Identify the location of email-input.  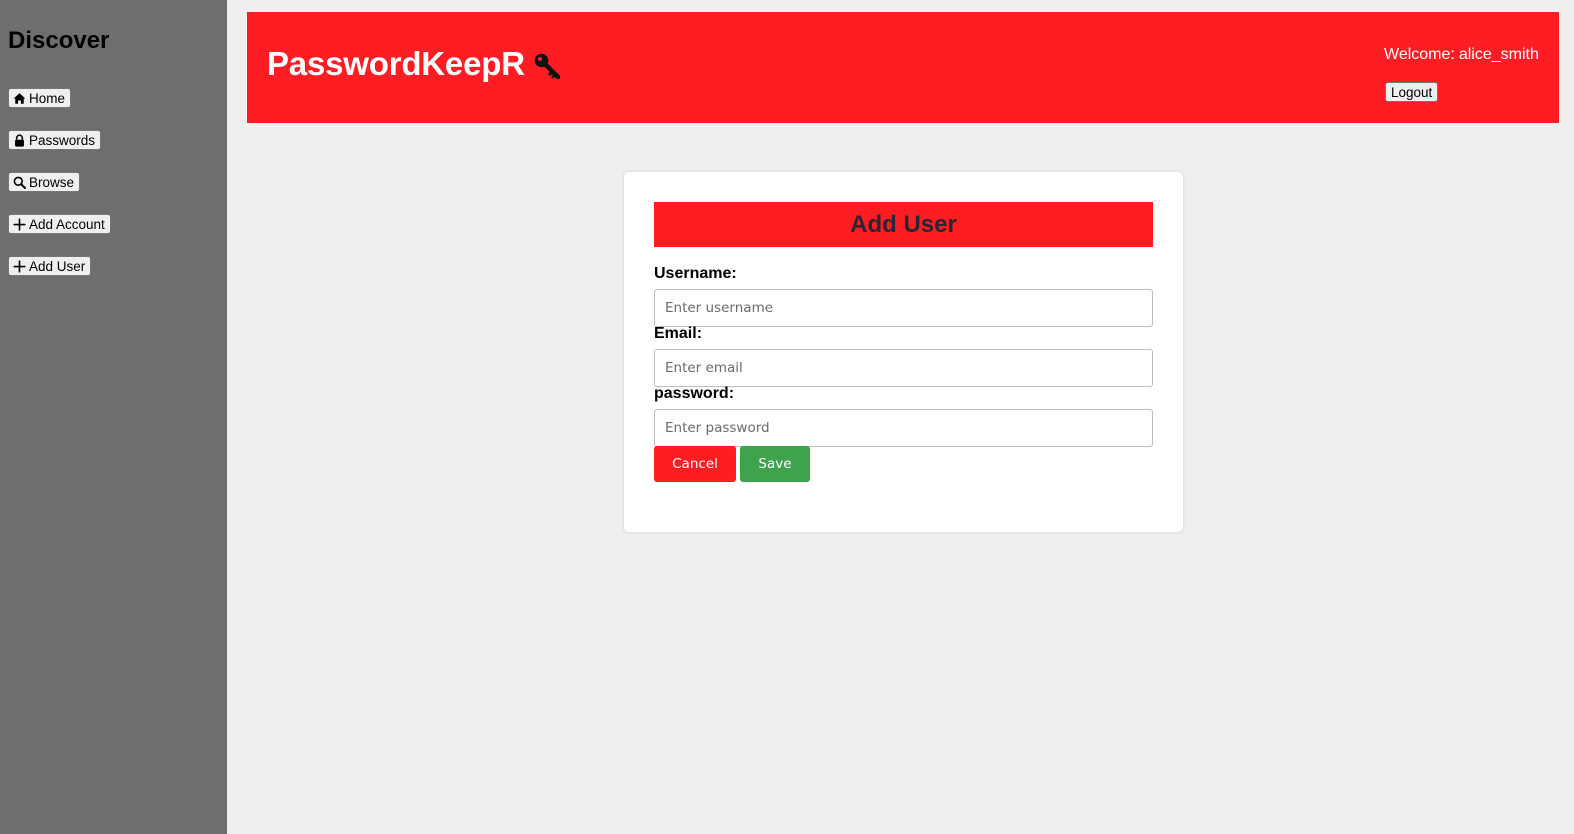
(903, 368).